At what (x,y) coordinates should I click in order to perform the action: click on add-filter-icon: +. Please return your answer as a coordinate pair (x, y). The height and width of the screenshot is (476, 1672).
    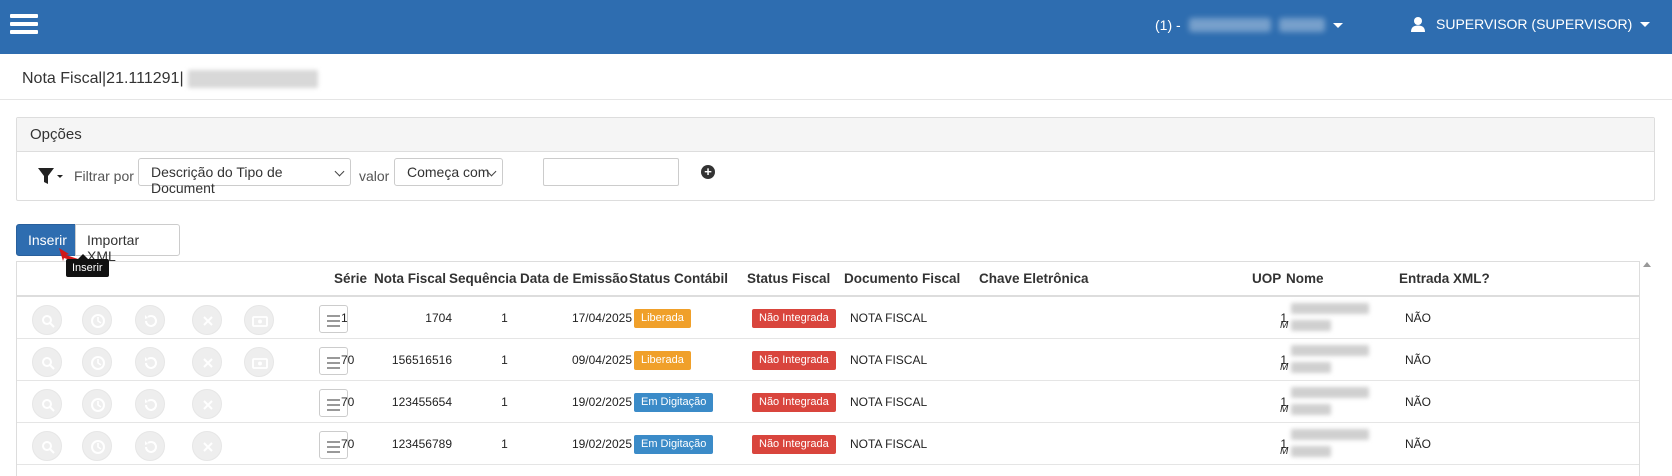
    Looking at the image, I should click on (708, 172).